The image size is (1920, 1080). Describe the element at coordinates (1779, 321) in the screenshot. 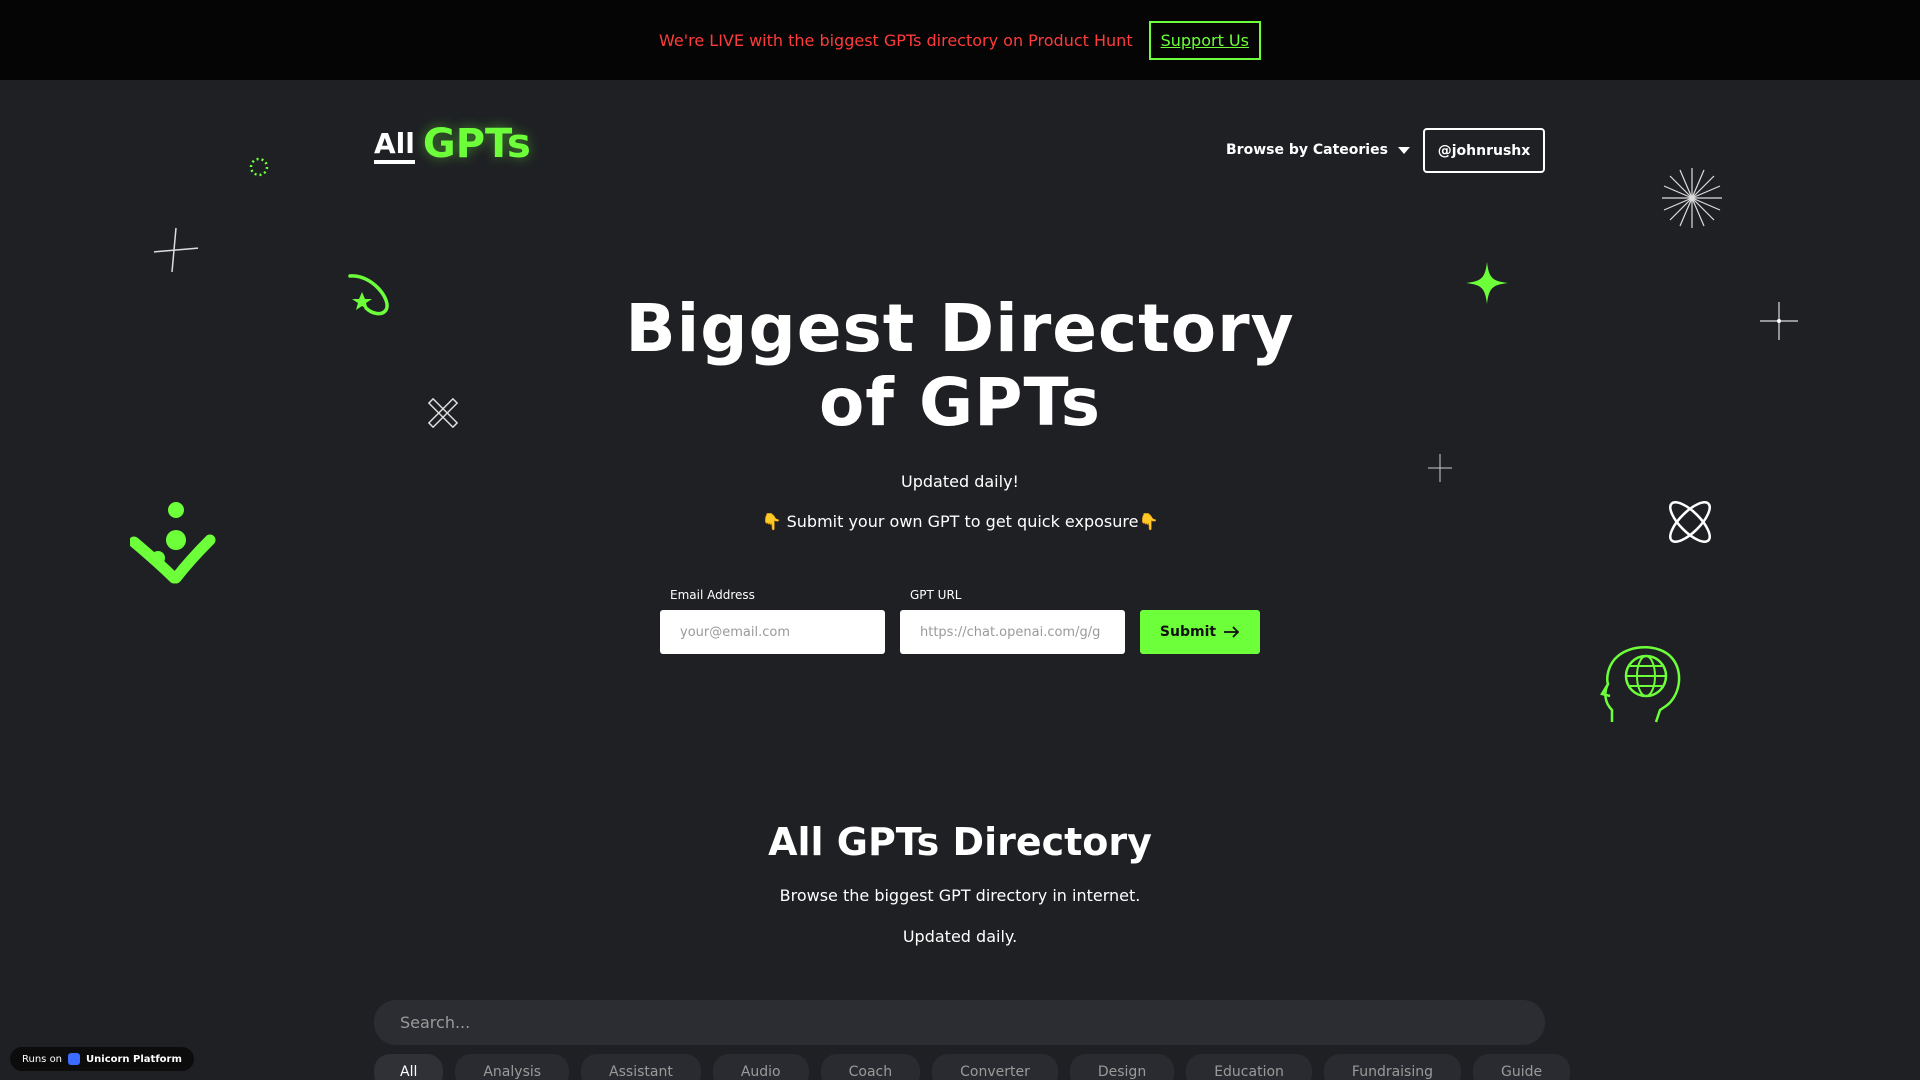

I see `plus-sparkle-icon` at that location.